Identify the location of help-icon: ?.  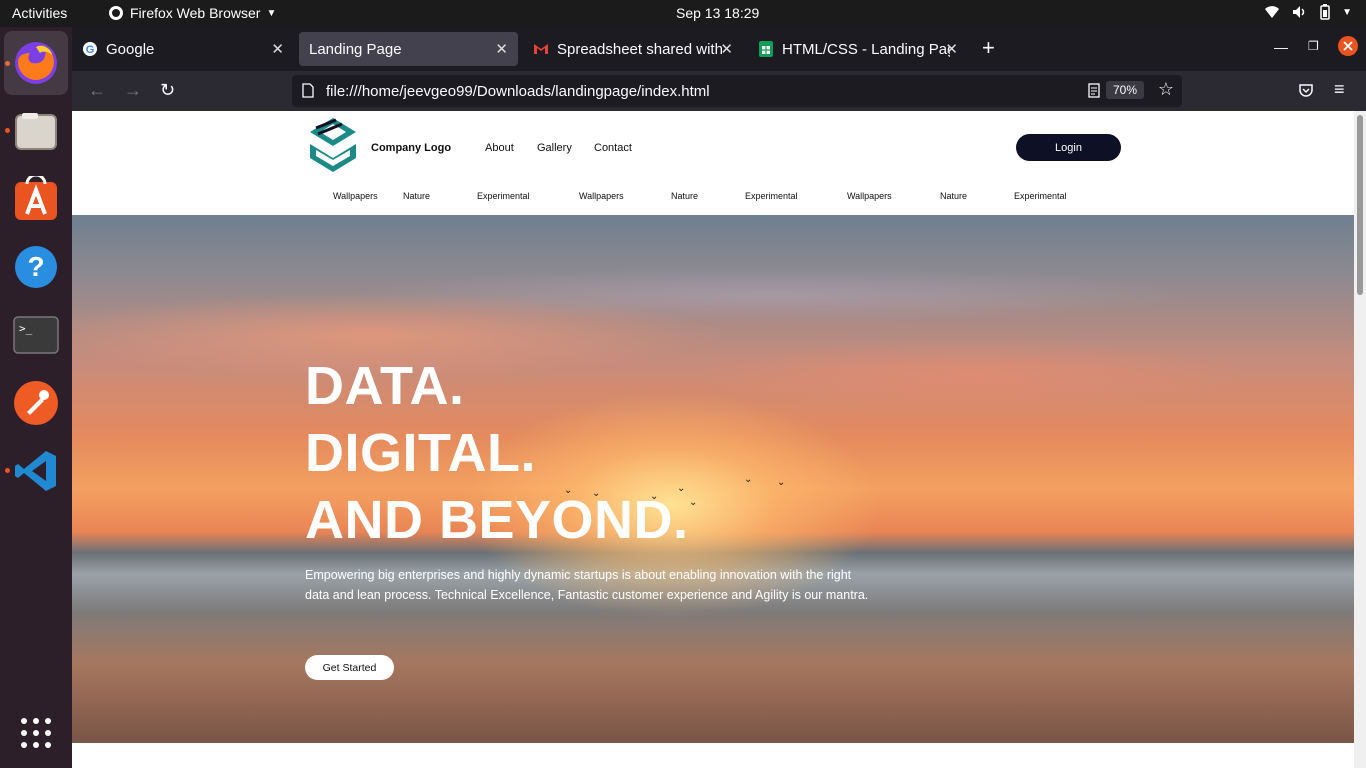
(36, 267).